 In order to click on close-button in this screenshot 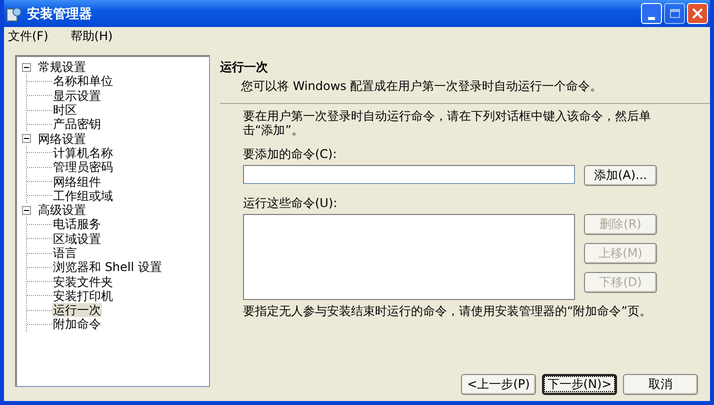, I will do `click(697, 13)`.